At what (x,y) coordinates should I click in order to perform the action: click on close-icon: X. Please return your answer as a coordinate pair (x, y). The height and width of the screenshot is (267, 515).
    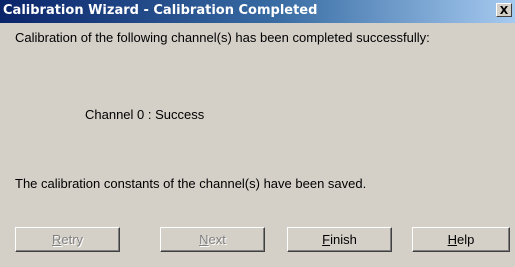
    Looking at the image, I should click on (504, 10).